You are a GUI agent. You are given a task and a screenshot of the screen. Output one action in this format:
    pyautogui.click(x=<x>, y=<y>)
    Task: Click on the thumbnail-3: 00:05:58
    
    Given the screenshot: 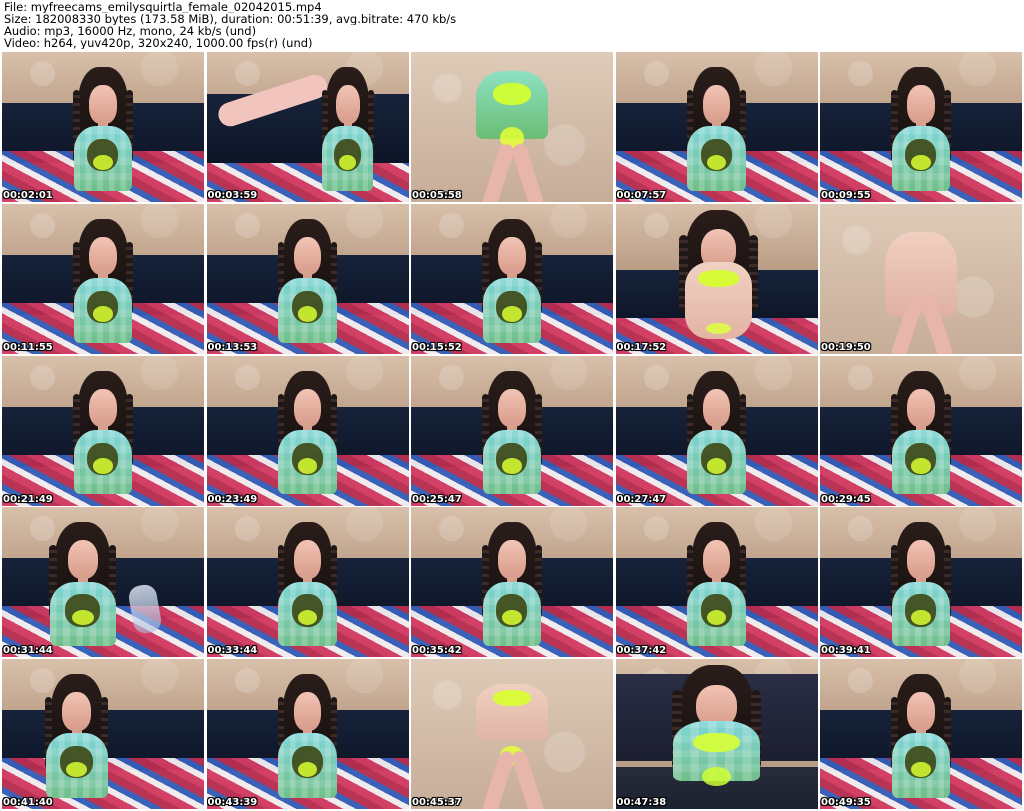 What is the action you would take?
    pyautogui.click(x=512, y=127)
    